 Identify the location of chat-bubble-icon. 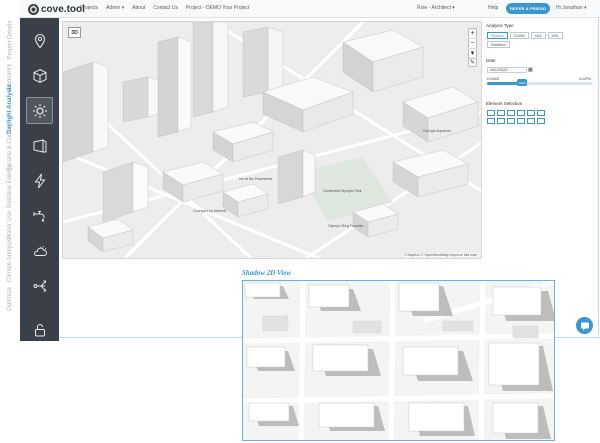
(584, 326).